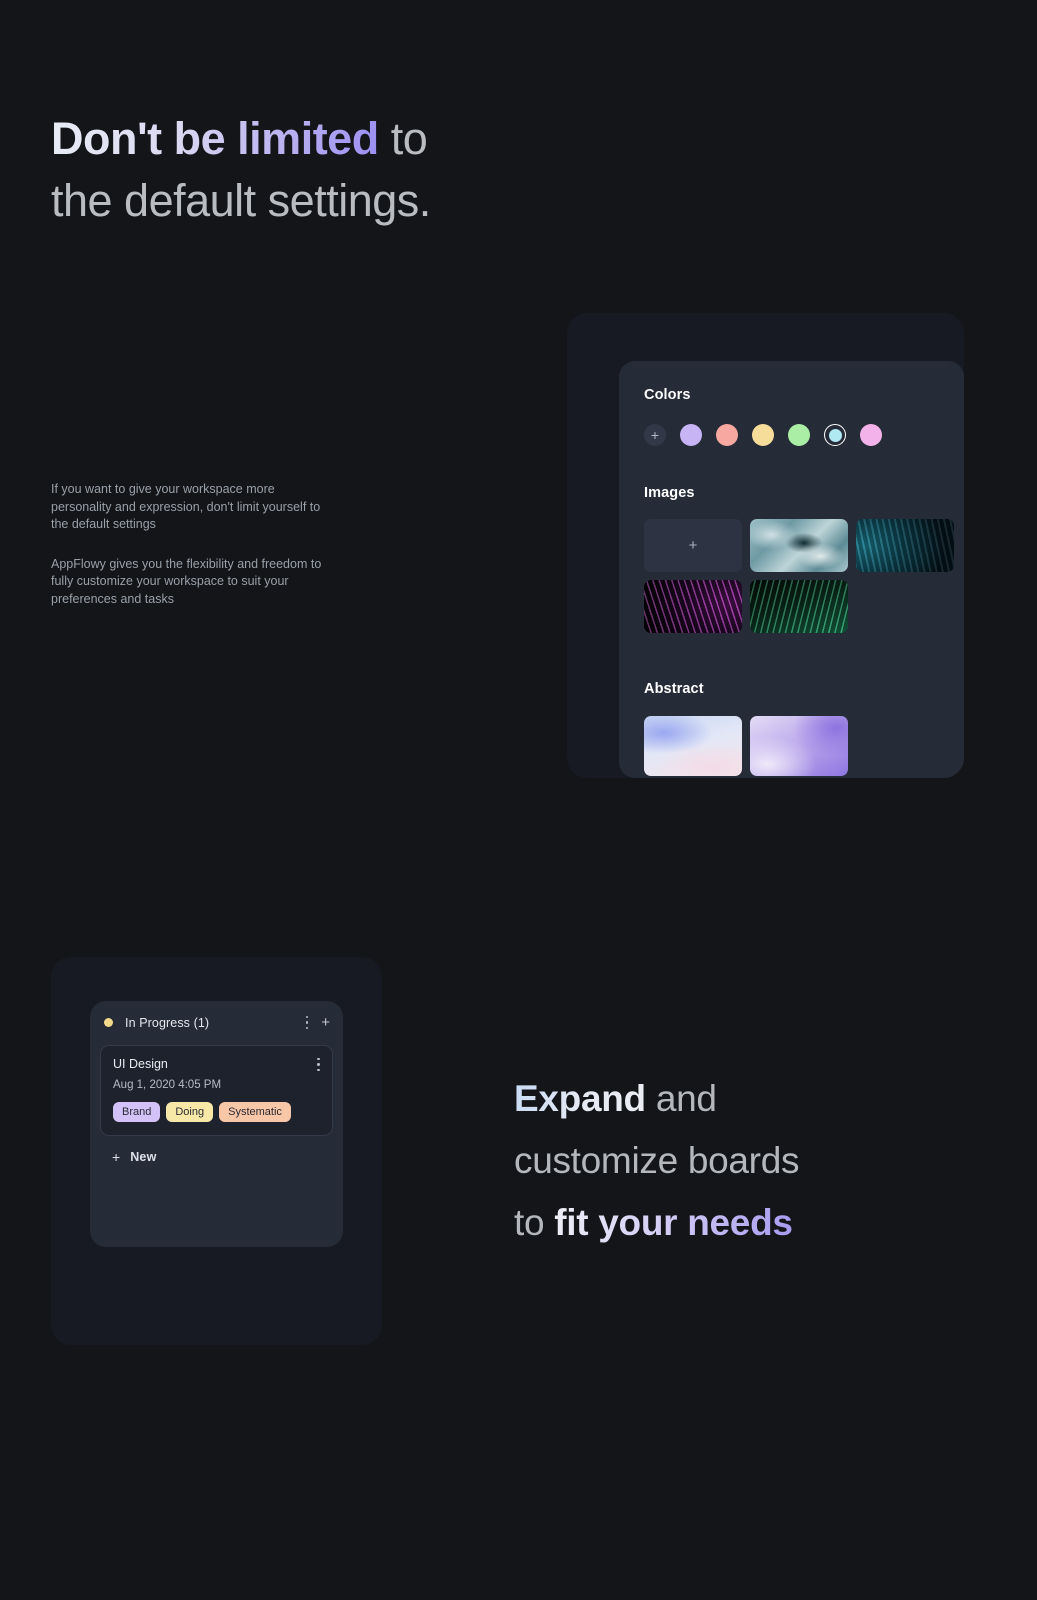 Image resolution: width=1037 pixels, height=1600 pixels. What do you see at coordinates (693, 606) in the screenshot?
I see `image-thumbnail-magenta-waves` at bounding box center [693, 606].